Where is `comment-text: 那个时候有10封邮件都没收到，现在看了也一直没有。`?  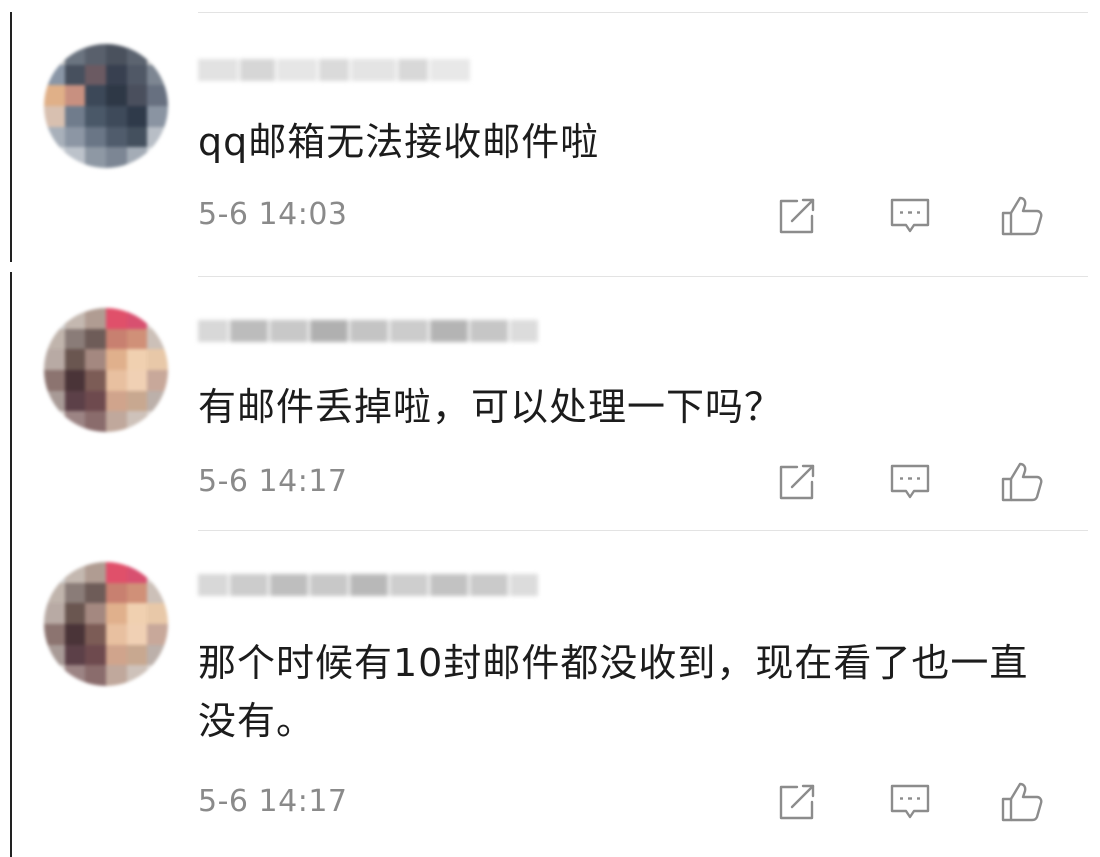
comment-text: 那个时候有10封邮件都没收到，现在看了也一直没有。 is located at coordinates (613, 692).